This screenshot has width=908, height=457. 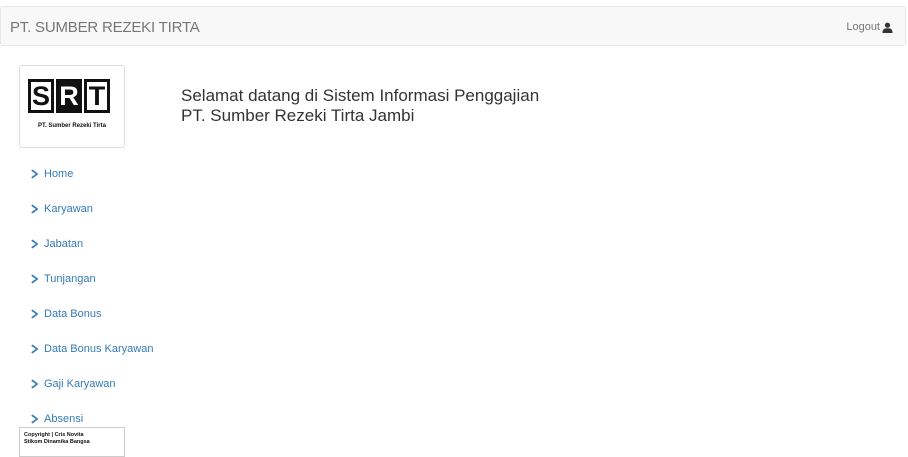 I want to click on logo-letter-s: S, so click(x=41, y=96).